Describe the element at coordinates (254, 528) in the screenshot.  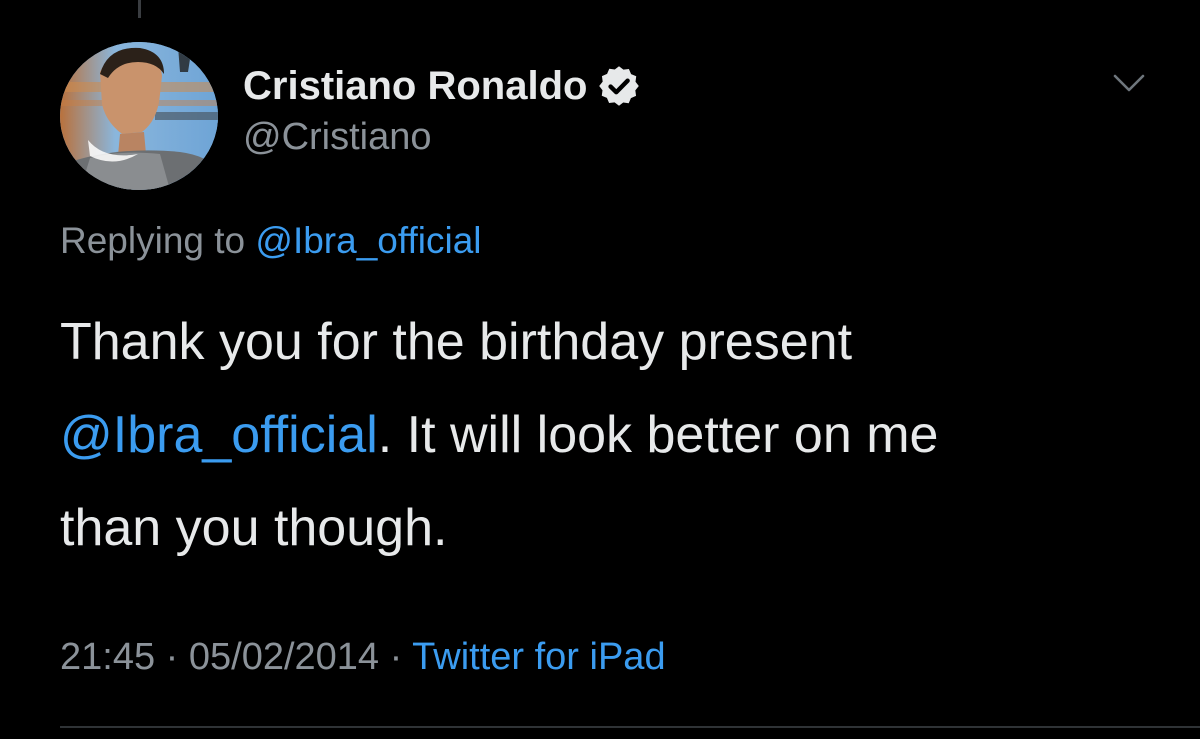
I see `tweet-line-3: than you though.` at that location.